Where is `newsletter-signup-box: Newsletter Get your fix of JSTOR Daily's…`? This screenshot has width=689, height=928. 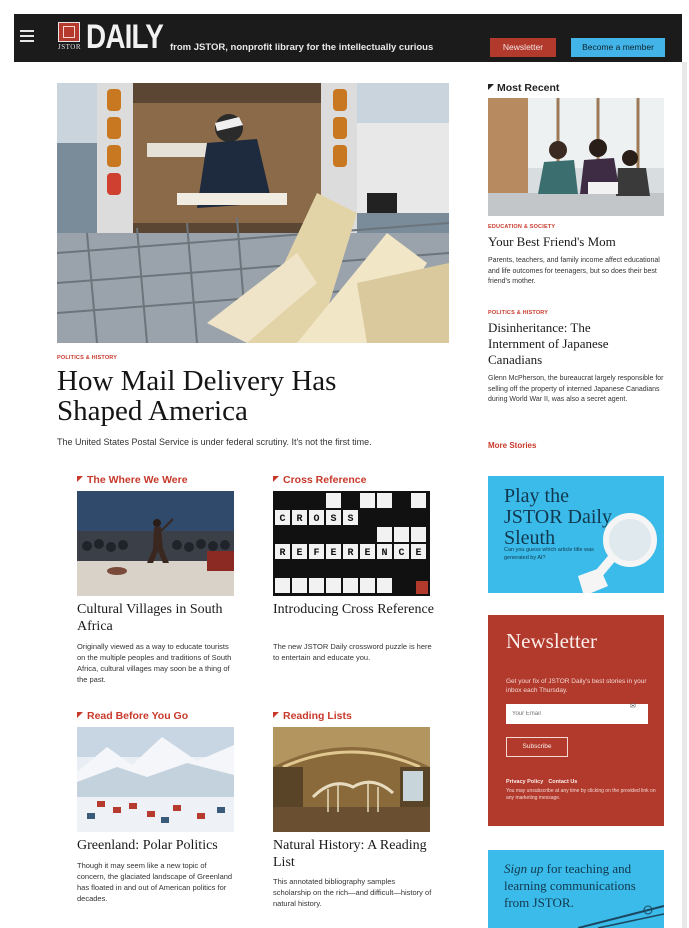 newsletter-signup-box: Newsletter Get your fix of JSTOR Daily's… is located at coordinates (576, 720).